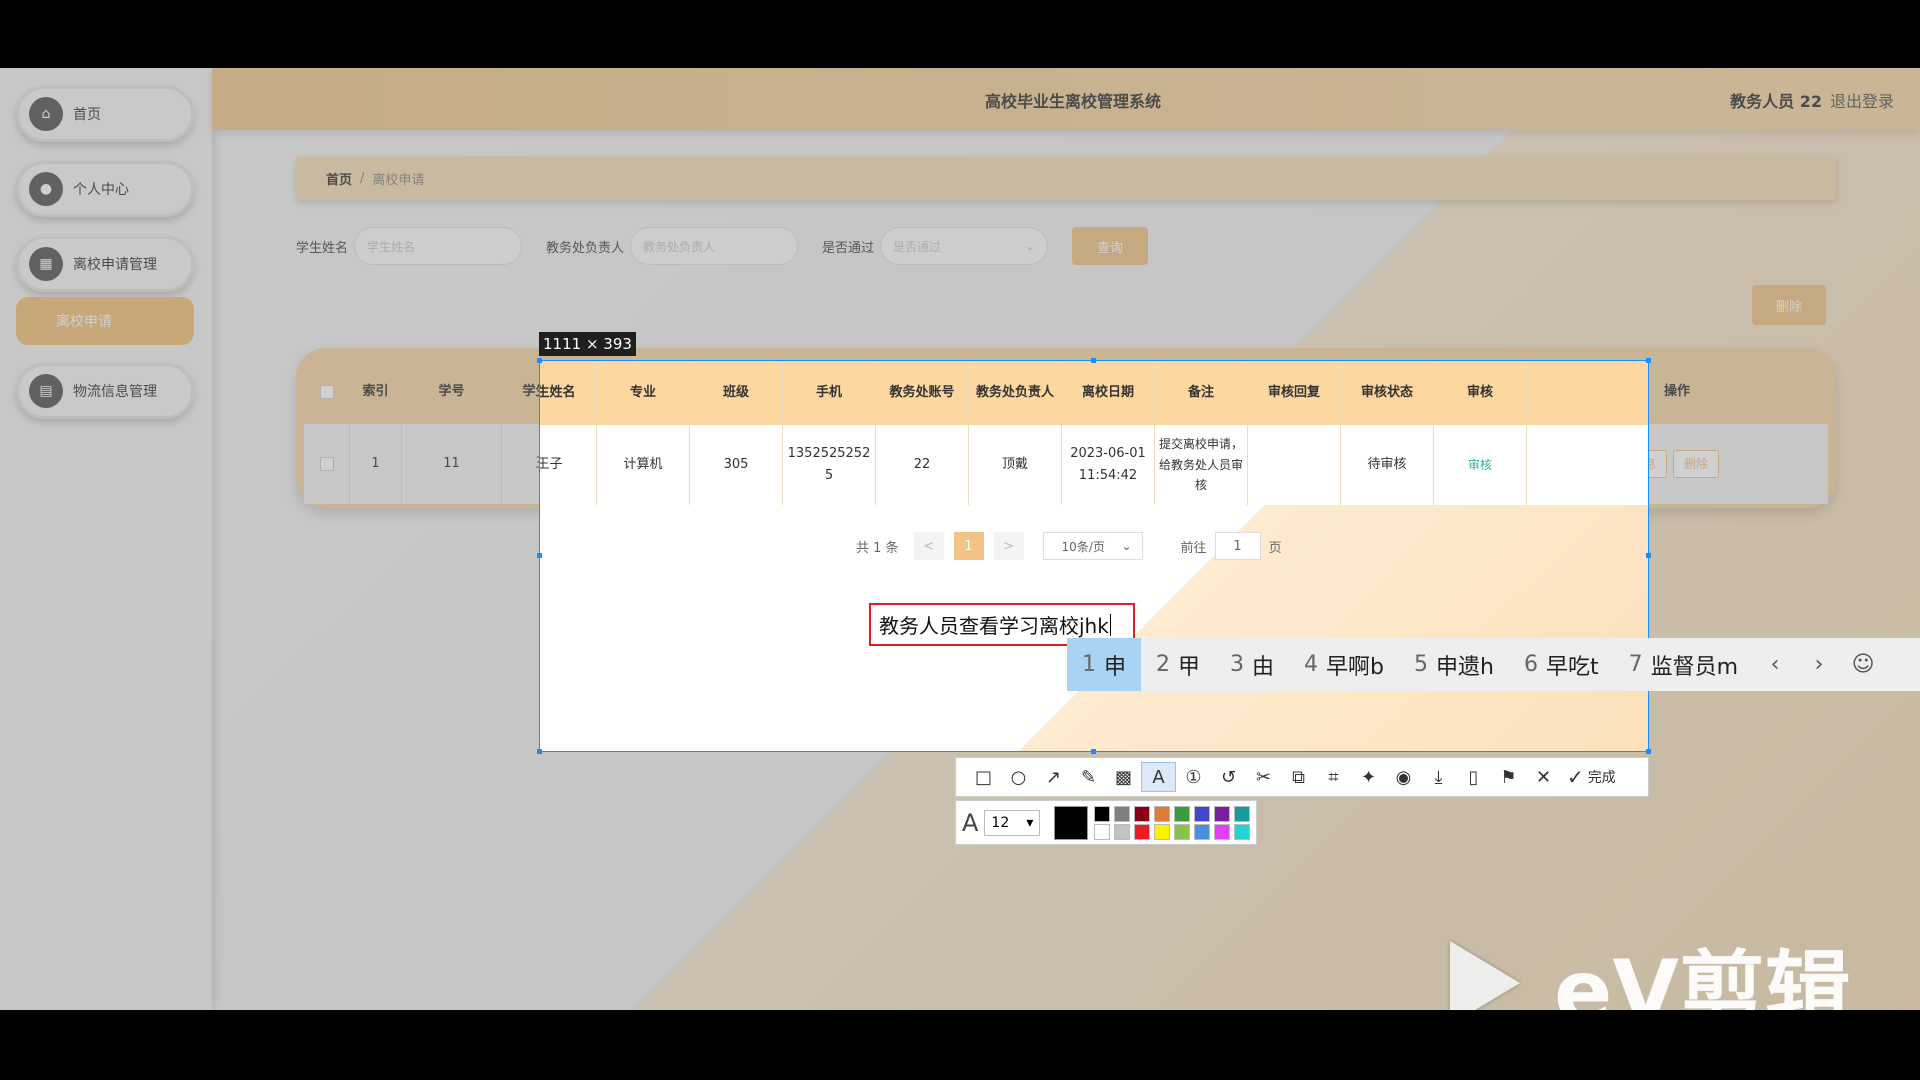 This screenshot has height=1080, width=1920. What do you see at coordinates (1110, 624) in the screenshot?
I see `text-caret` at bounding box center [1110, 624].